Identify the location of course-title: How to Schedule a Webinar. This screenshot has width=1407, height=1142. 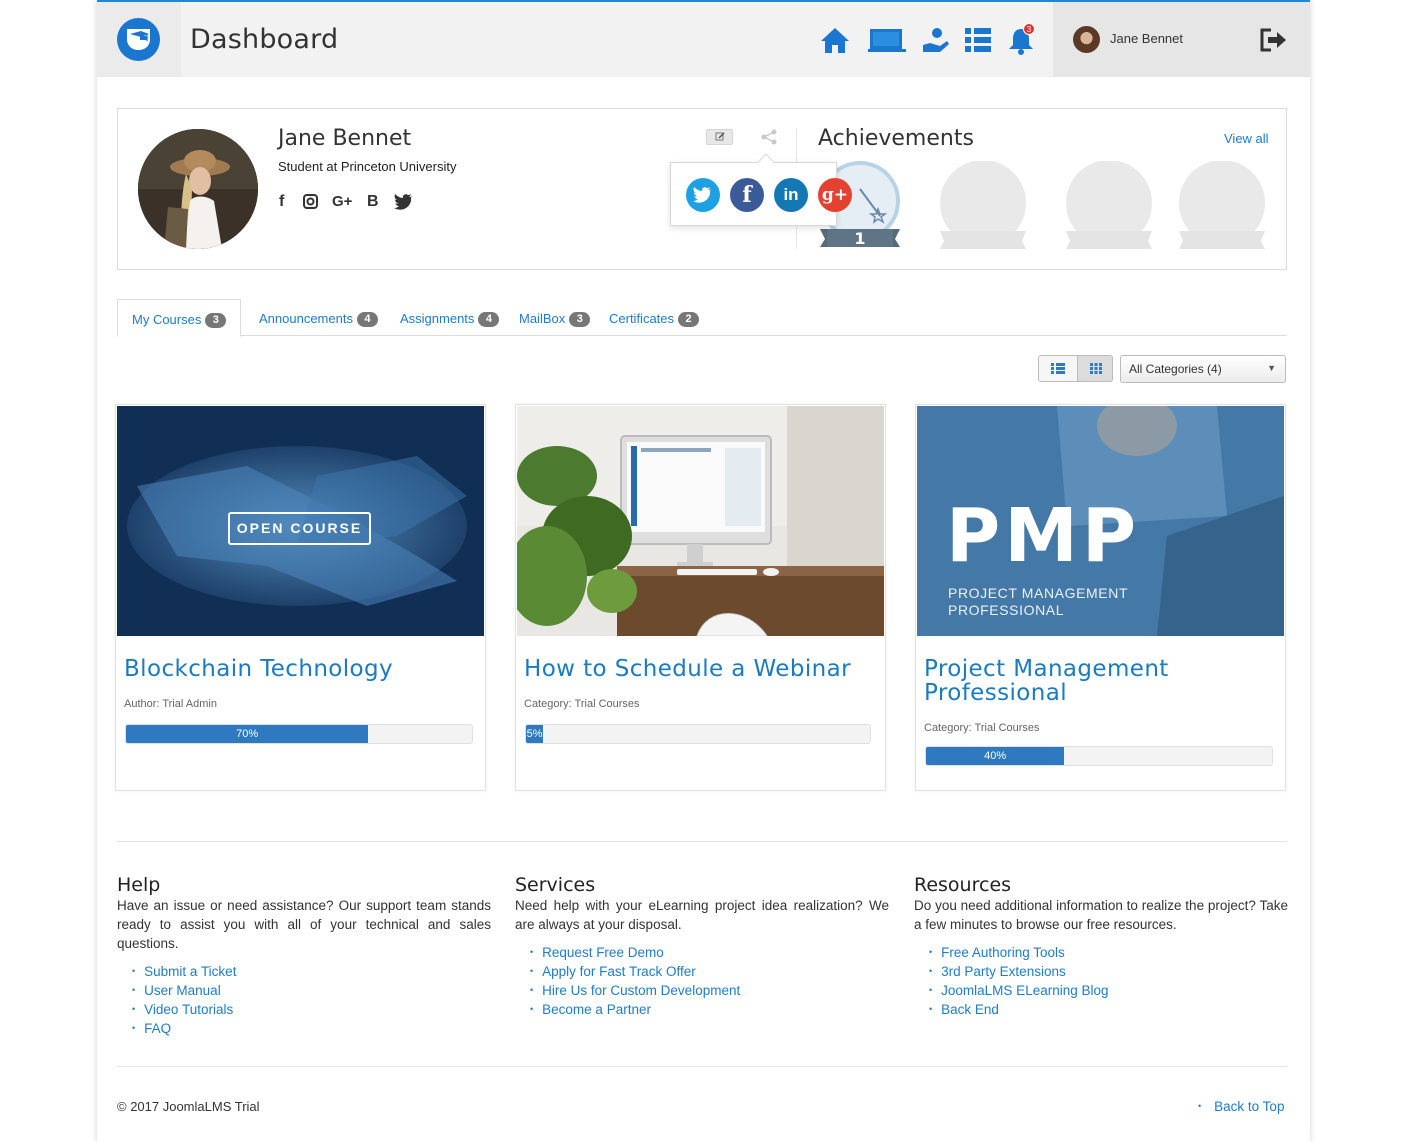
(701, 669).